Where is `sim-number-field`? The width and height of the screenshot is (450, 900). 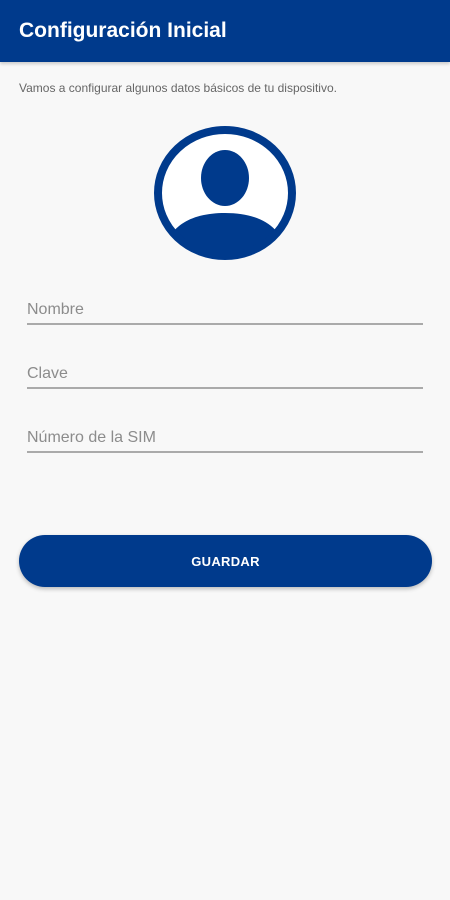 sim-number-field is located at coordinates (225, 432).